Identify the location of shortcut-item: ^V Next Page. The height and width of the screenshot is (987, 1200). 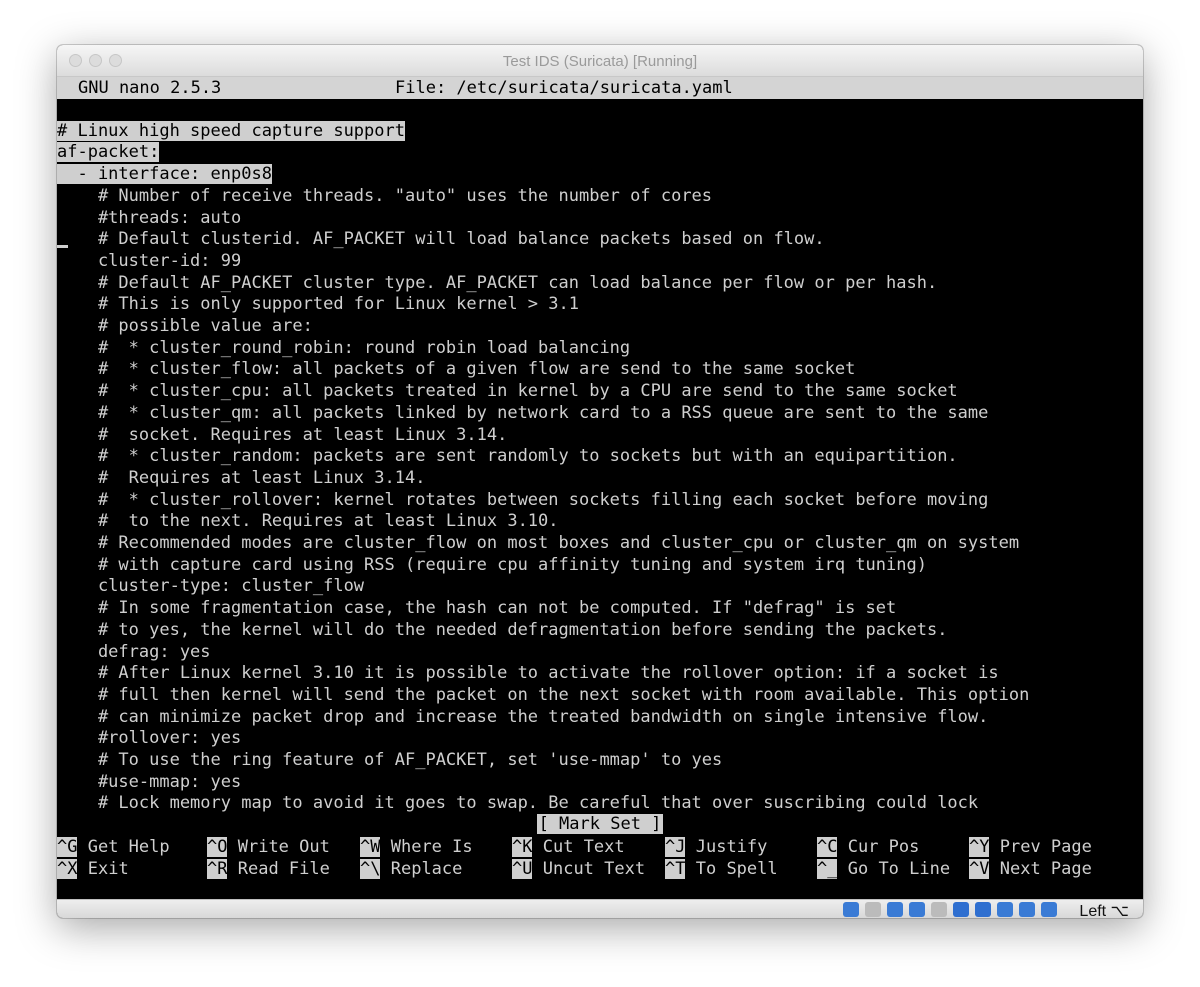
(1030, 869).